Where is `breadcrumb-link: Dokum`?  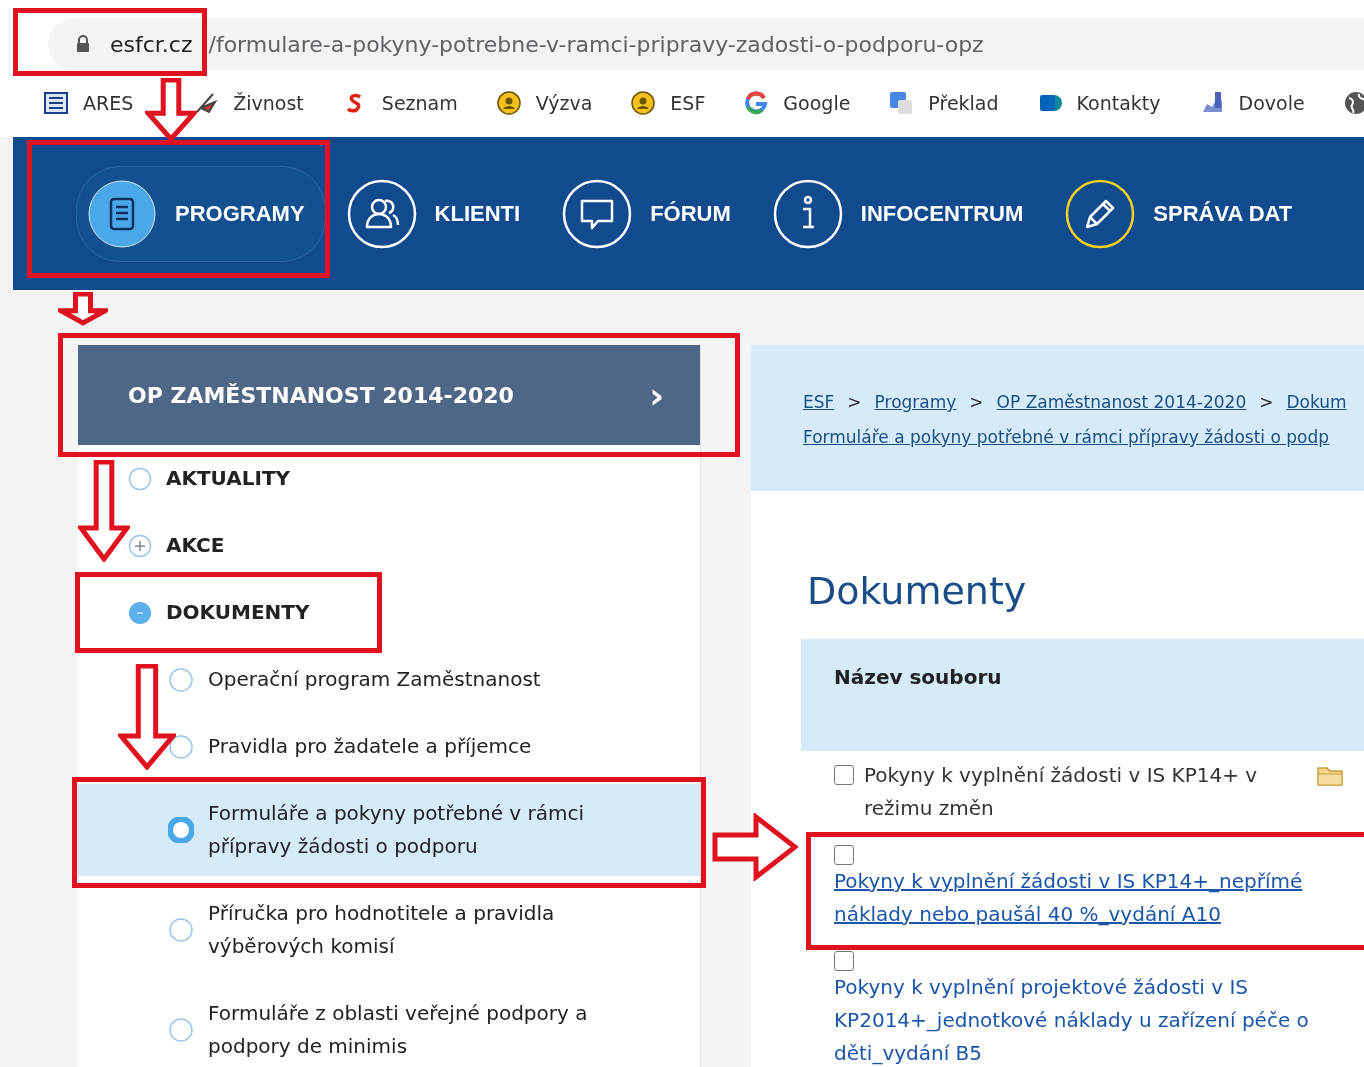
breadcrumb-link: Dokum is located at coordinates (1316, 402).